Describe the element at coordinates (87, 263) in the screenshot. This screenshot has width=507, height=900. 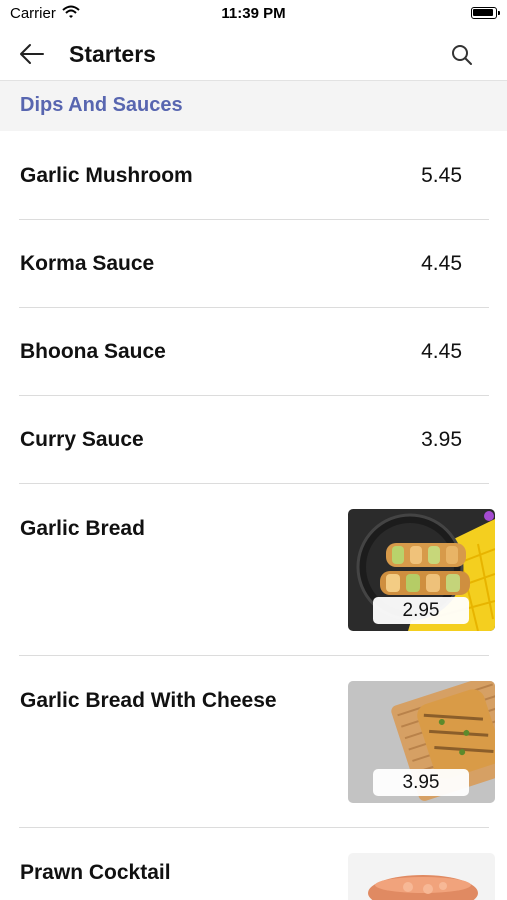
I see `item-name: Korma Sauce` at that location.